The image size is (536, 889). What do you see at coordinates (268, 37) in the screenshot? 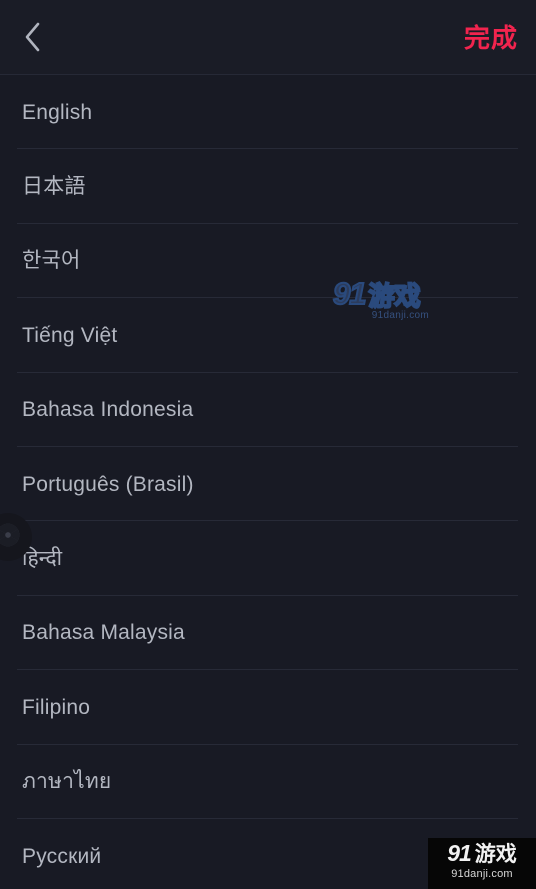
I see `header-bar: 完成` at bounding box center [268, 37].